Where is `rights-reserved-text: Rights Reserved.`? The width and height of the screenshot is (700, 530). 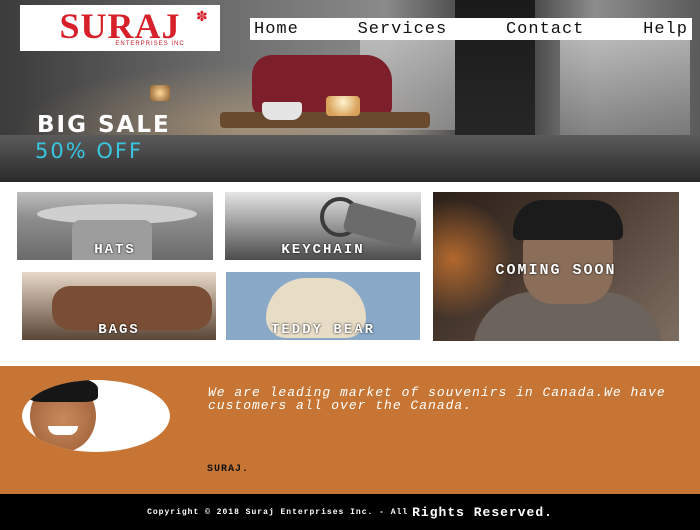
rights-reserved-text: Rights Reserved. is located at coordinates (482, 512).